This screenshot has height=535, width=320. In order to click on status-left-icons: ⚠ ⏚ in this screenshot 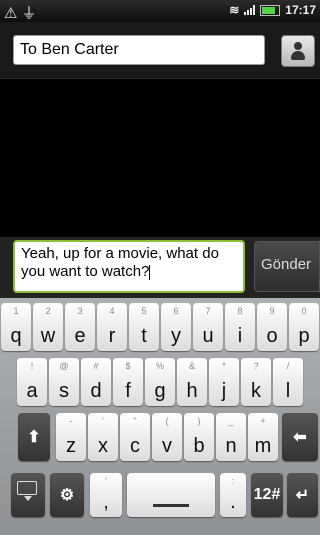, I will do `click(22, 12)`.